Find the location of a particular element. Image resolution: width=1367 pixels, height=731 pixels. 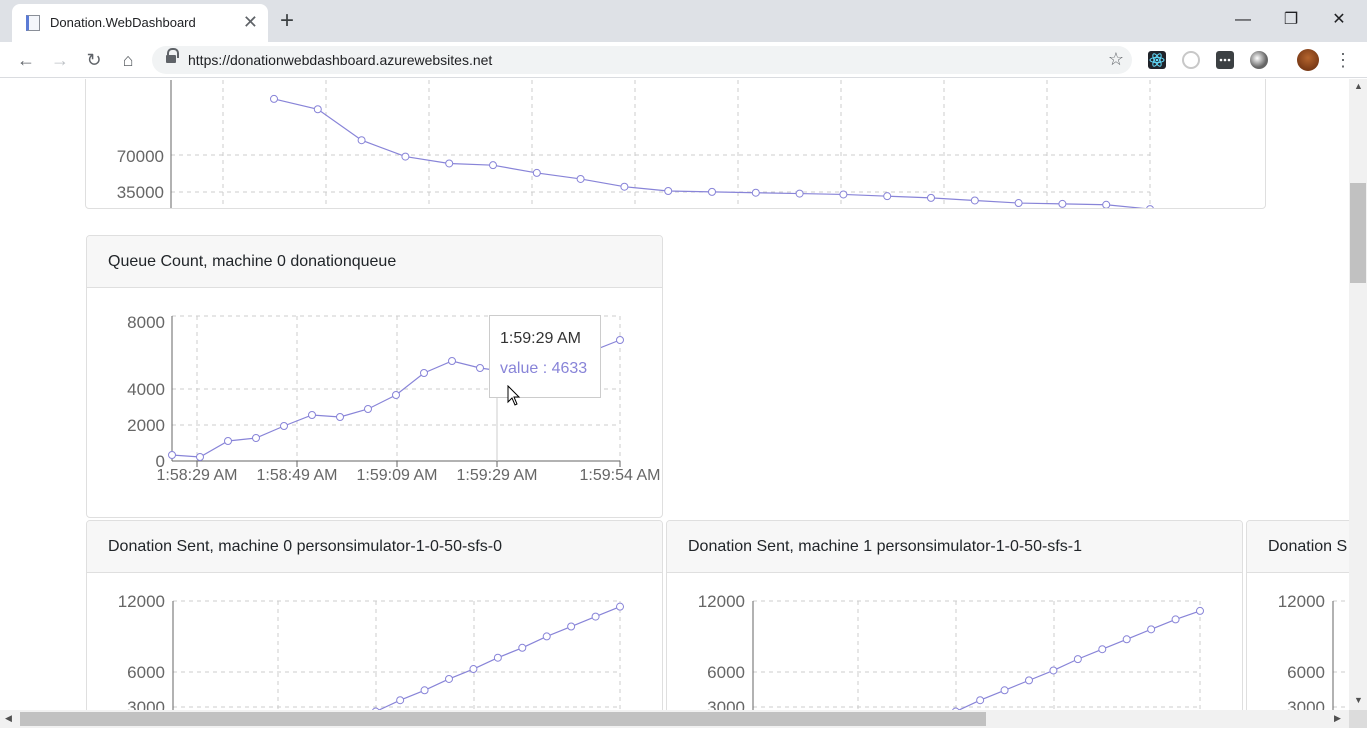

star-icon: ☆ is located at coordinates (1116, 59).